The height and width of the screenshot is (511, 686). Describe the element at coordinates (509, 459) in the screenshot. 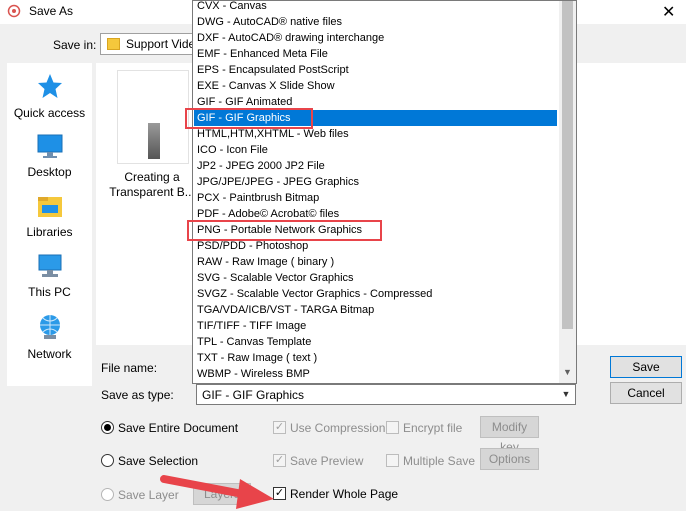

I see `options-button: Options` at that location.